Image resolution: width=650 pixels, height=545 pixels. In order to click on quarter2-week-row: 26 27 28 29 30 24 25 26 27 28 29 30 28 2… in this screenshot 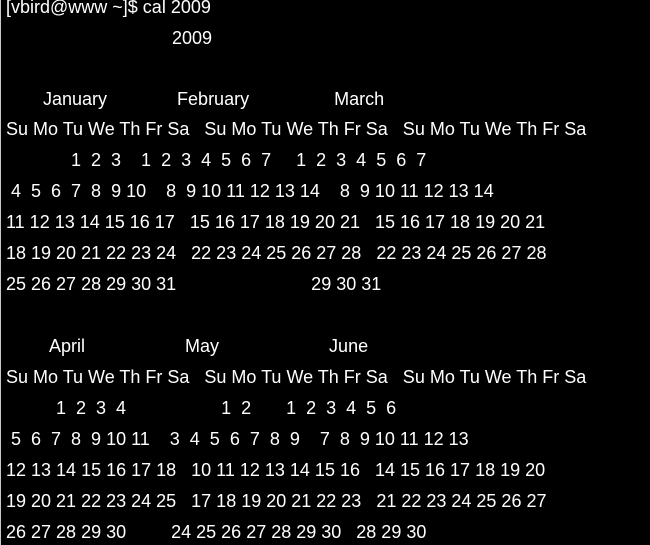, I will do `click(216, 532)`.